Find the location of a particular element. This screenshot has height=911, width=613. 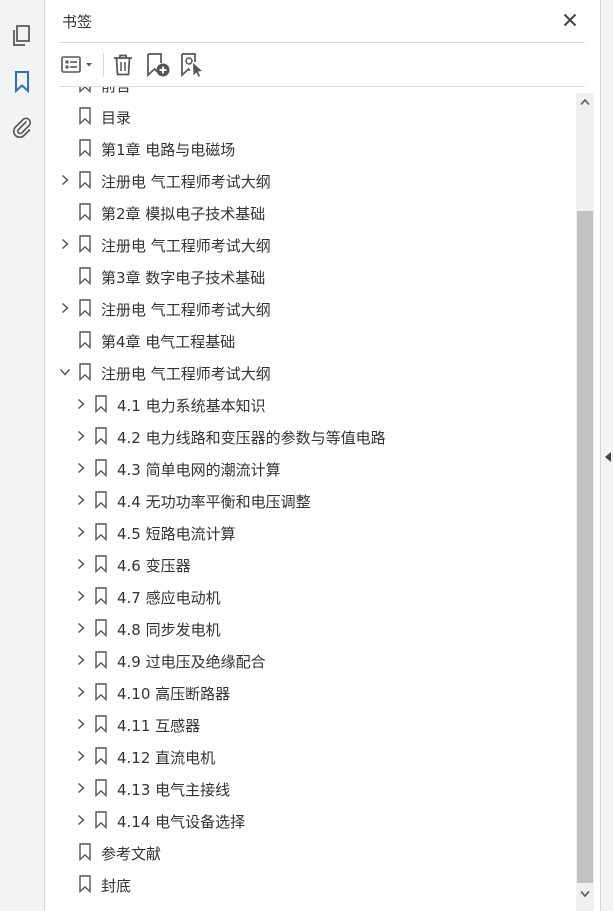

bookmark-item: 4.8 同步发电机 is located at coordinates (310, 628).